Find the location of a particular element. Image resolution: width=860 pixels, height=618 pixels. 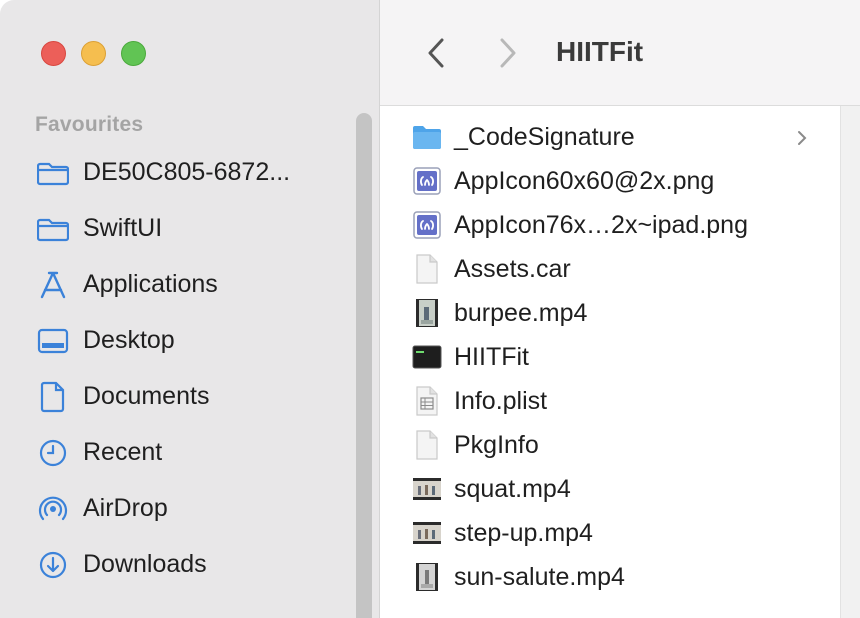

file-name: AppIcon60x60@2x.png is located at coordinates (584, 181).